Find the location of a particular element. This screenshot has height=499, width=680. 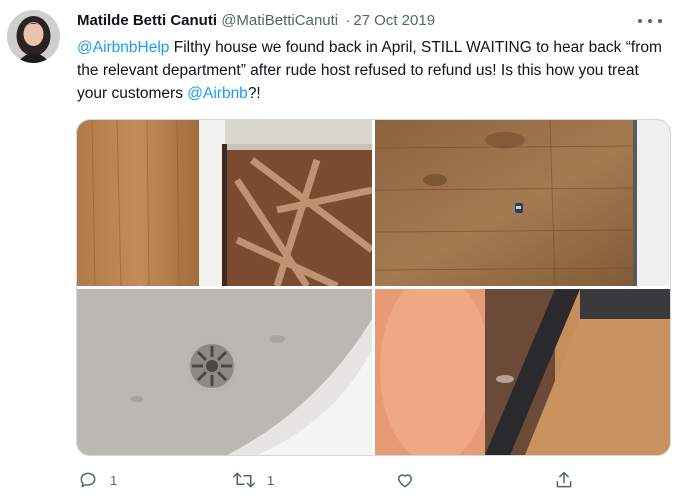

like-button is located at coordinates (405, 480).